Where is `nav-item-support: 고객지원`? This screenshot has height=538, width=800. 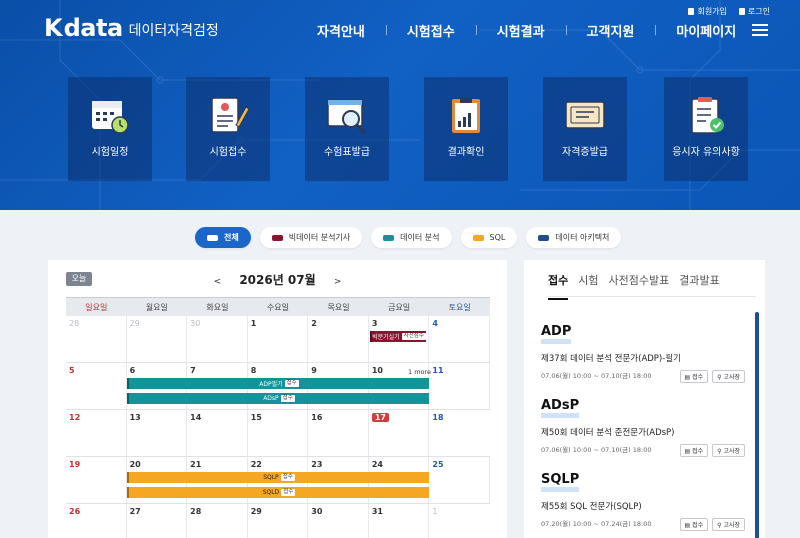 nav-item-support: 고객지원 is located at coordinates (610, 30).